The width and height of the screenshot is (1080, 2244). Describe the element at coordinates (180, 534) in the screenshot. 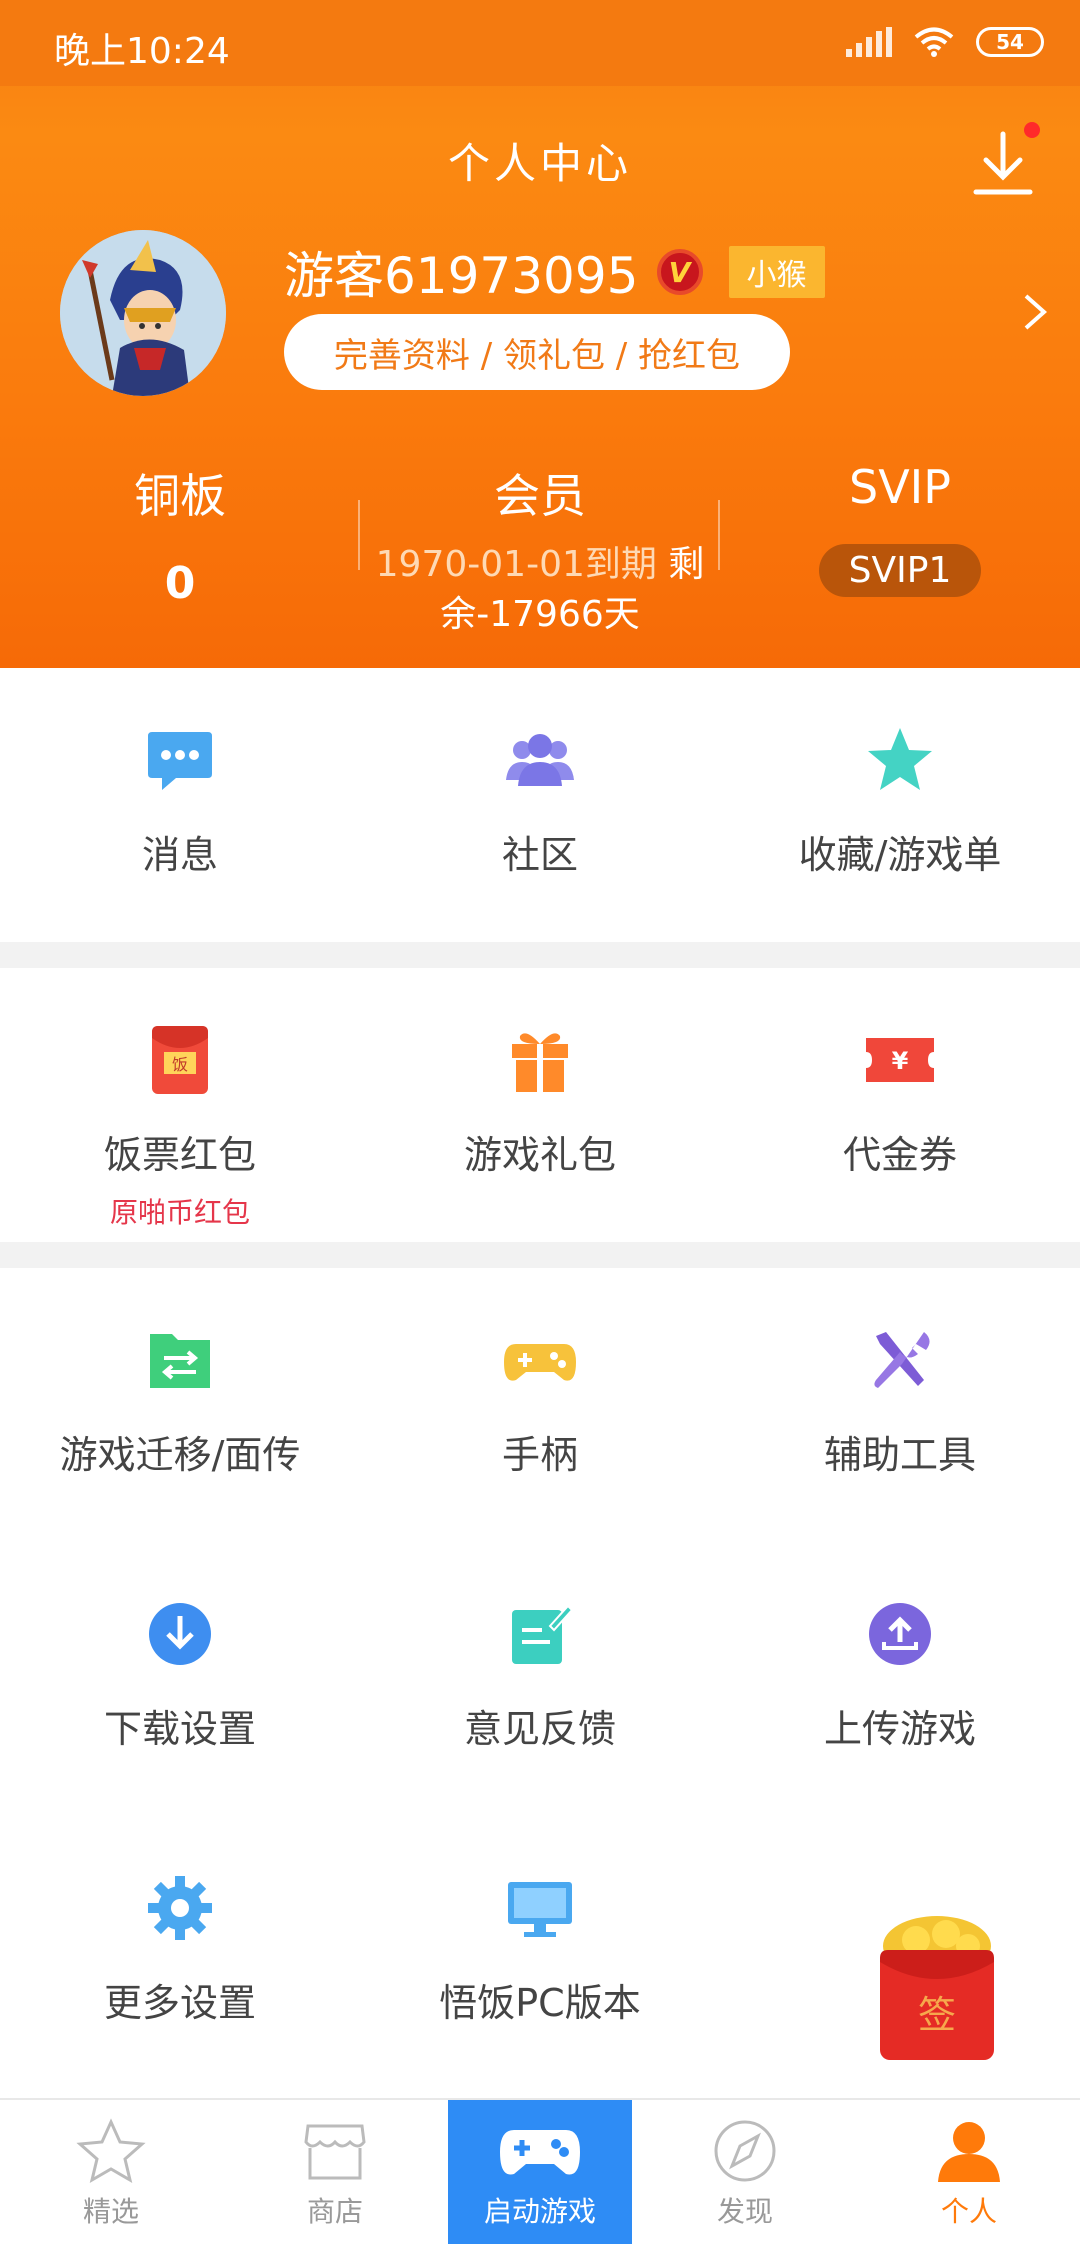

I see `copper-stat: 铜板 0` at that location.